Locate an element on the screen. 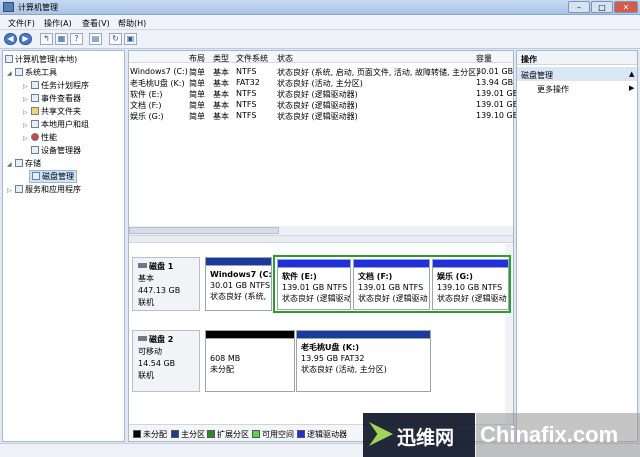  menu-action: 操作(A) is located at coordinates (58, 23).